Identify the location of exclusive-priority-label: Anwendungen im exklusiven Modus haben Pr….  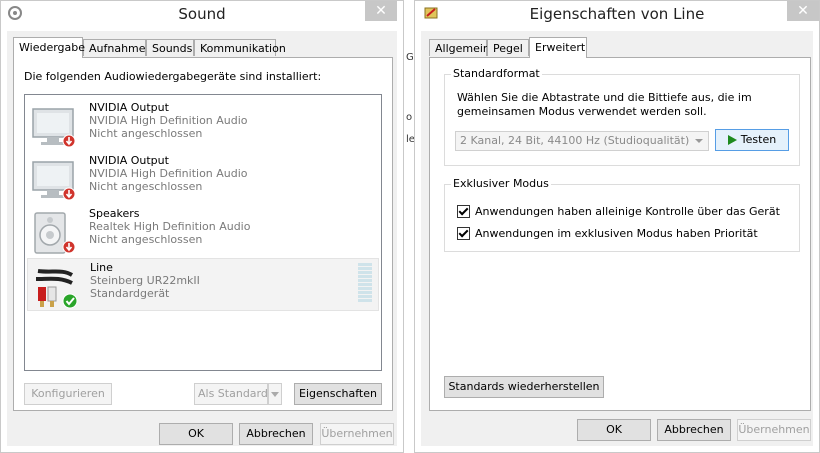
(616, 233).